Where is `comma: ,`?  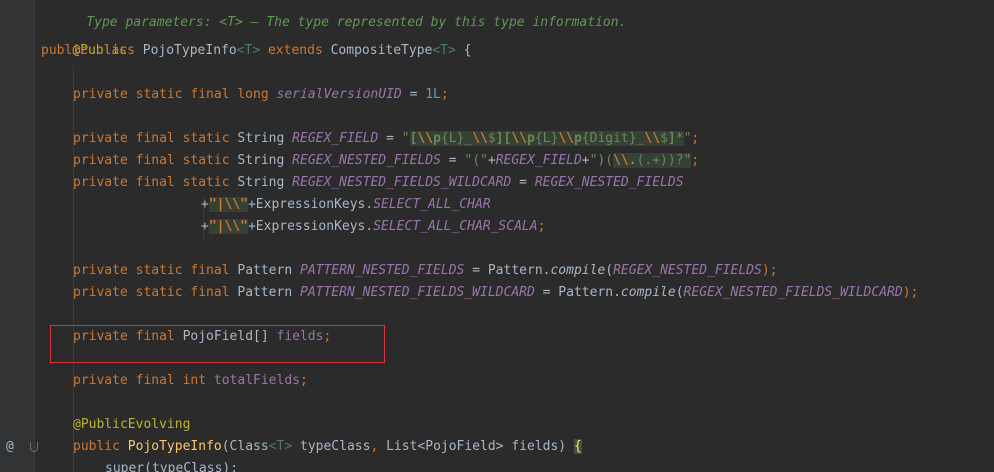 comma: , is located at coordinates (374, 446).